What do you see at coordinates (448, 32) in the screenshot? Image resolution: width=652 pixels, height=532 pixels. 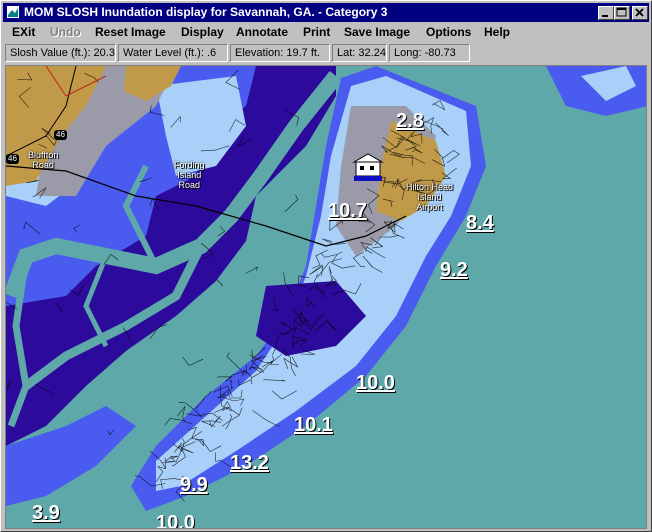 I see `menu-options: Options` at bounding box center [448, 32].